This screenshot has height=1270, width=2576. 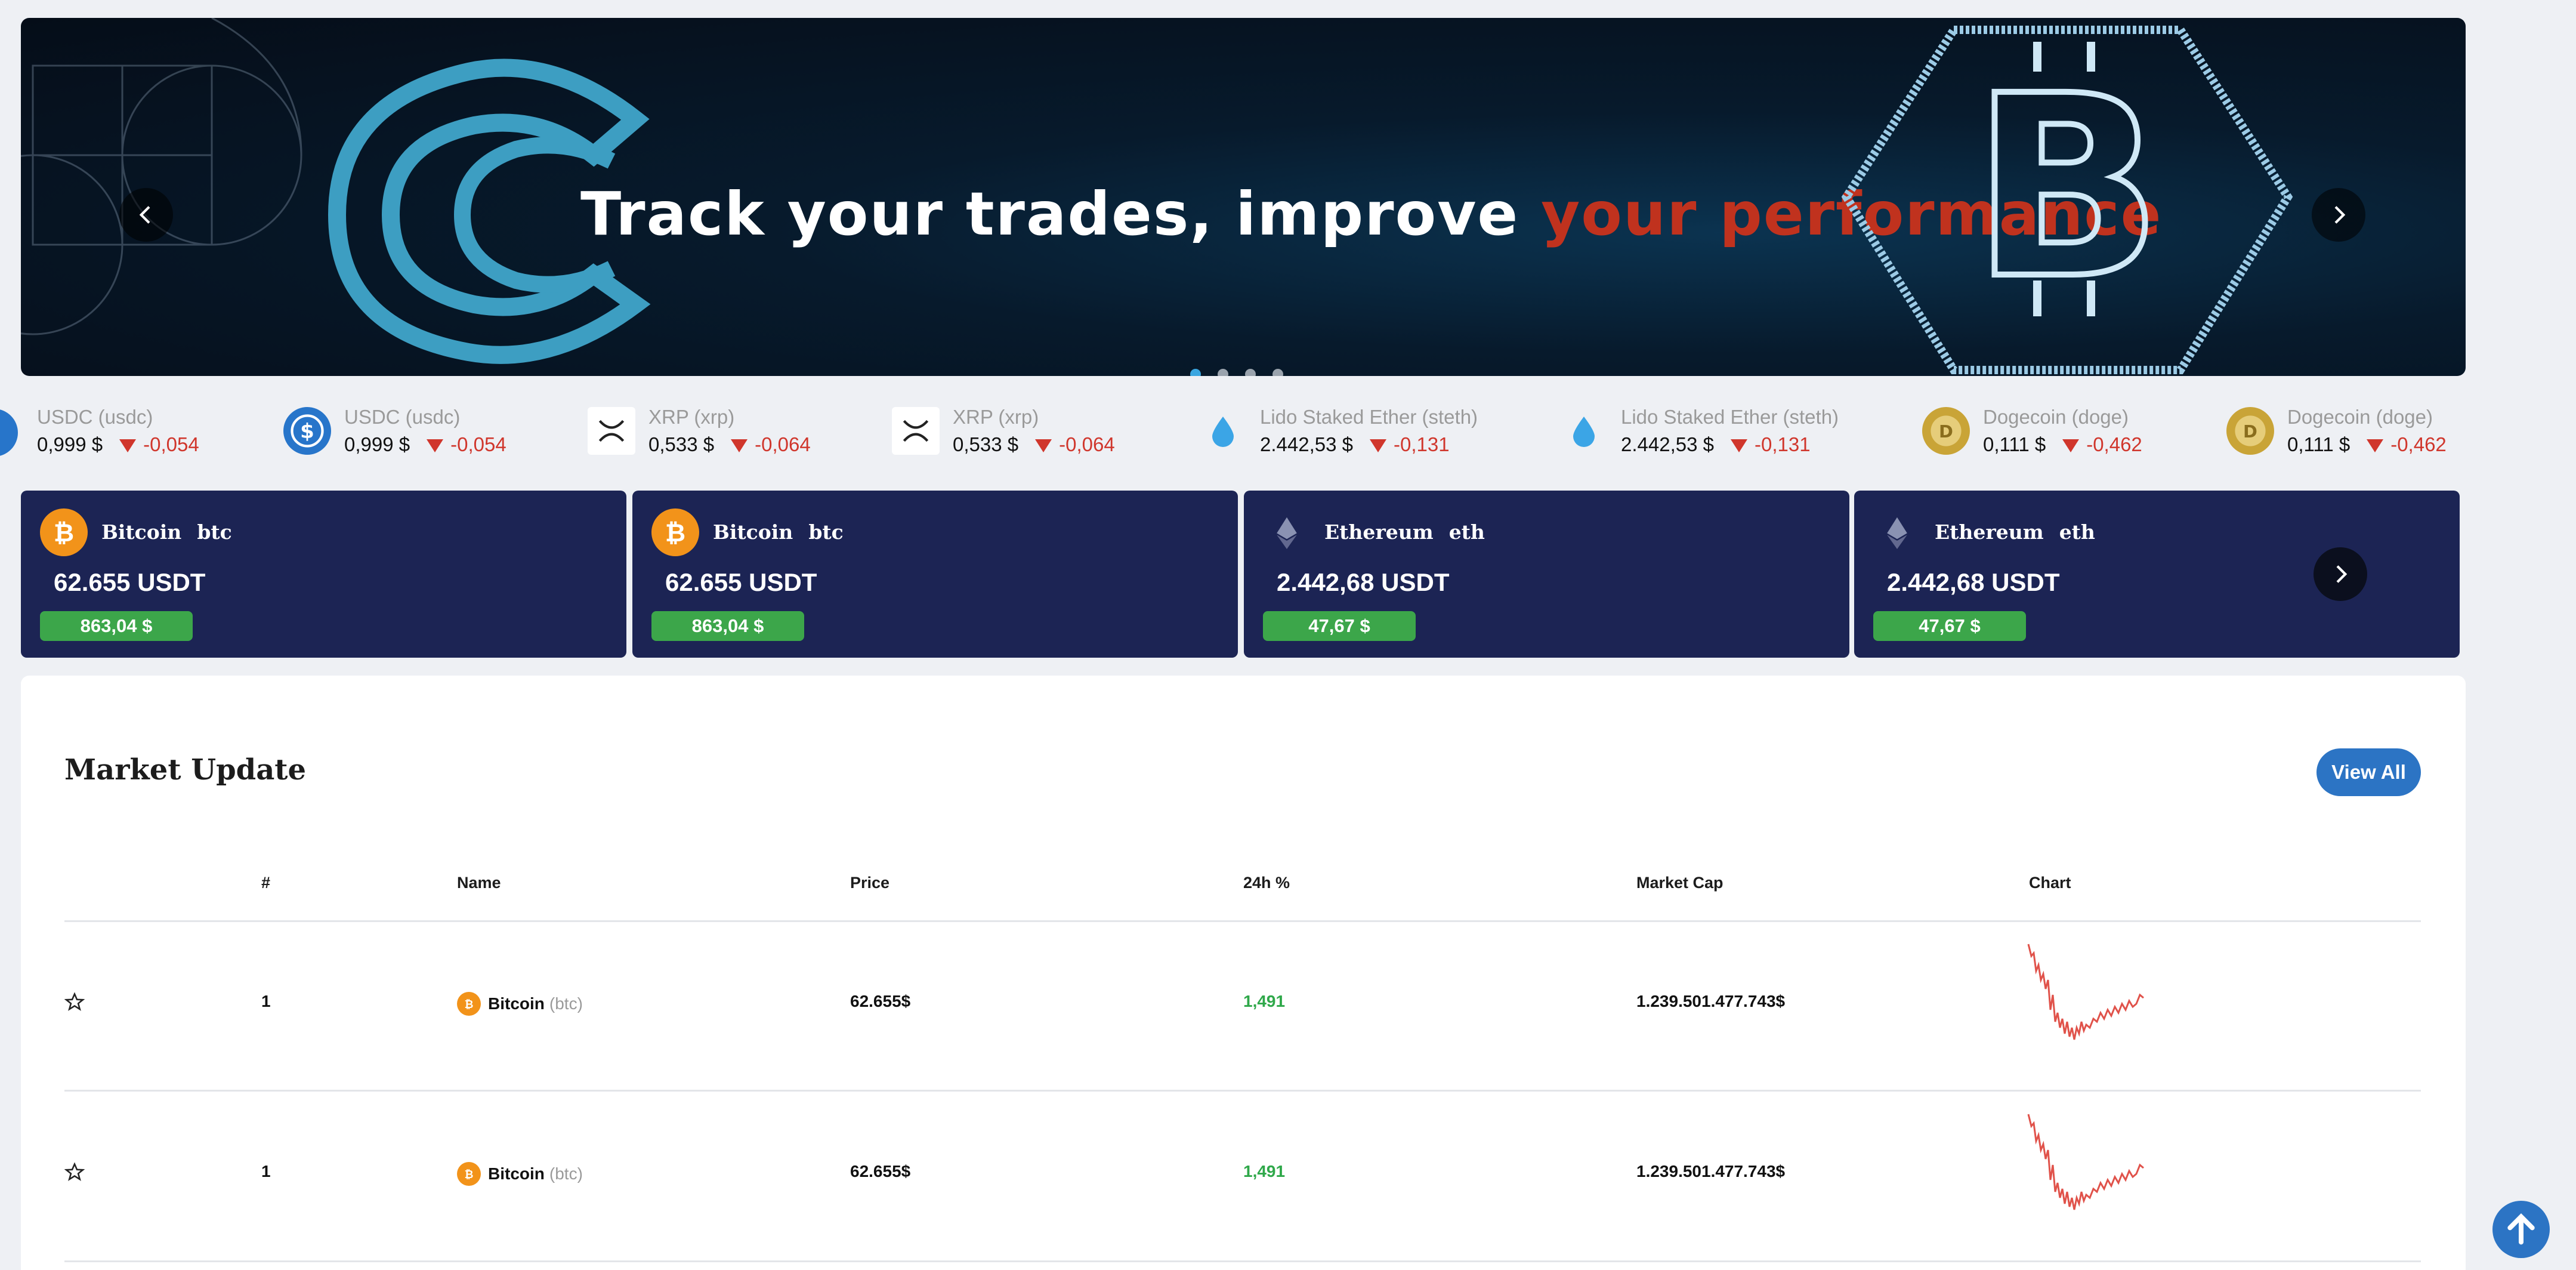 I want to click on ticker-item: USDC (usdc) 0,999 $ -0,054, so click(x=118, y=431).